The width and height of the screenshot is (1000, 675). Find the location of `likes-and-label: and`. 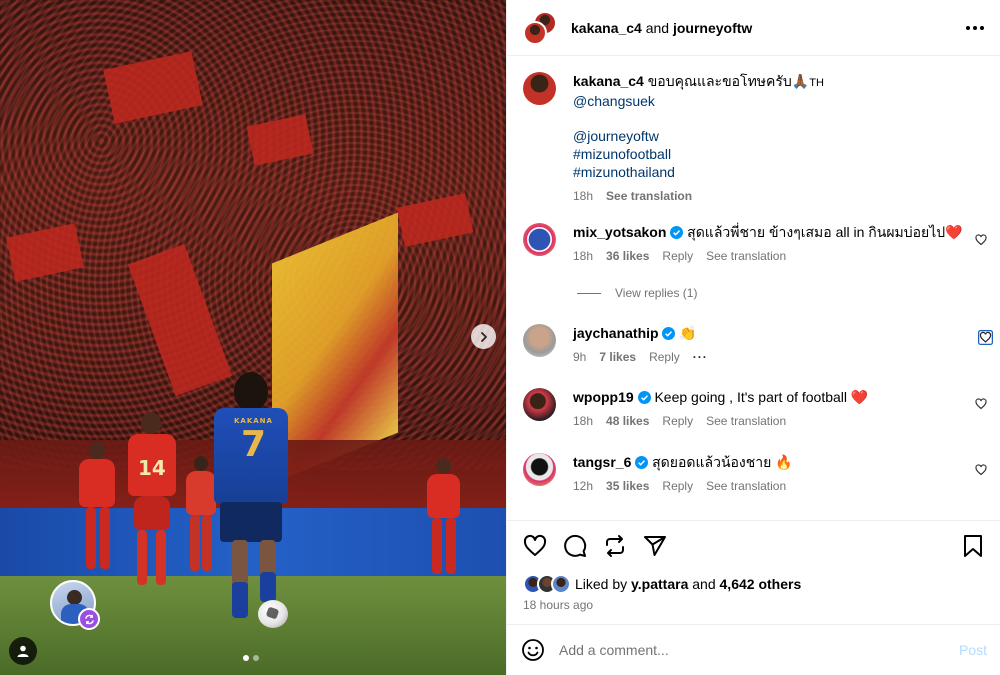

likes-and-label: and is located at coordinates (704, 584).